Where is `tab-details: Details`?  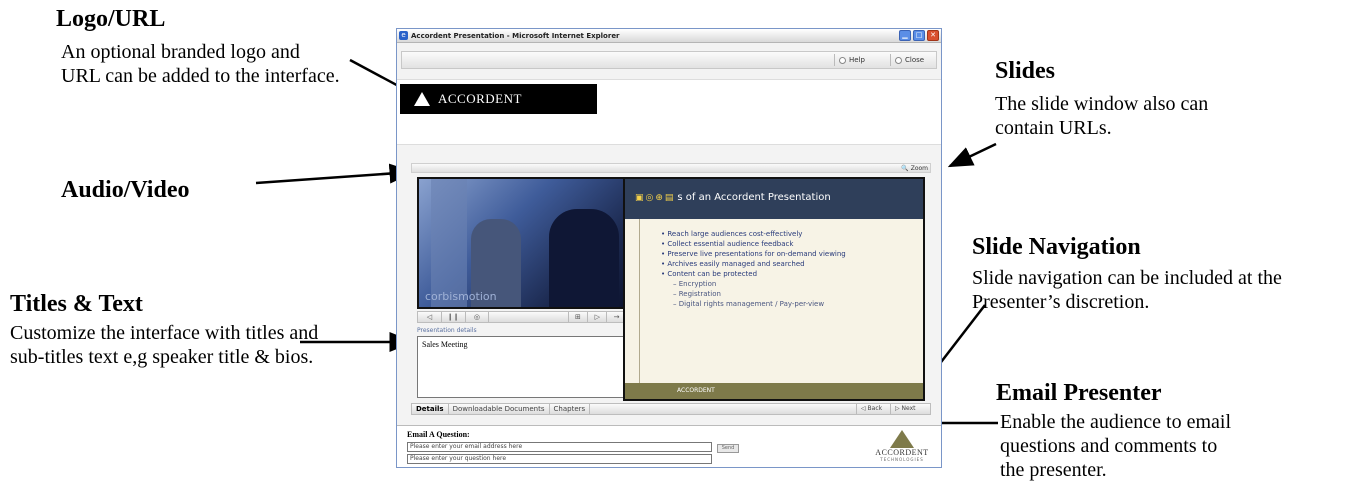
tab-details: Details is located at coordinates (430, 409).